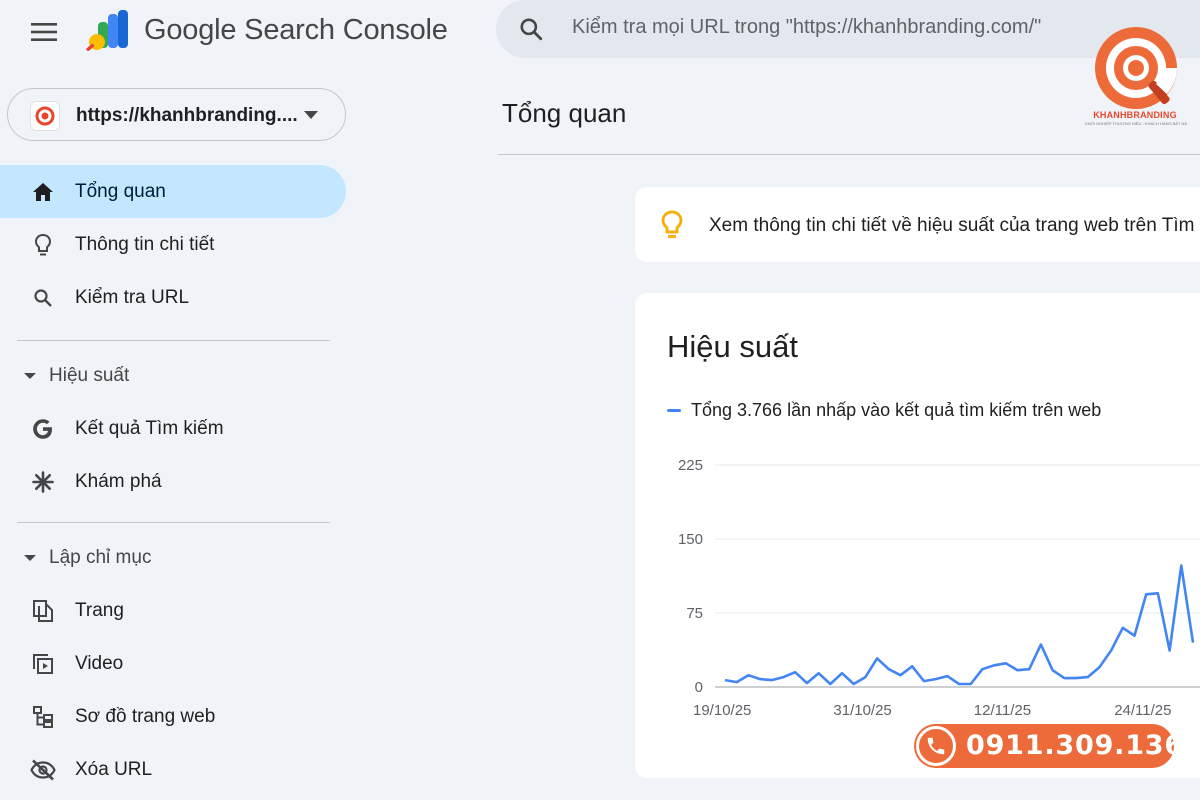 The height and width of the screenshot is (800, 1200). What do you see at coordinates (173, 191) in the screenshot?
I see `sidebar-item-overview: Tổng quan` at bounding box center [173, 191].